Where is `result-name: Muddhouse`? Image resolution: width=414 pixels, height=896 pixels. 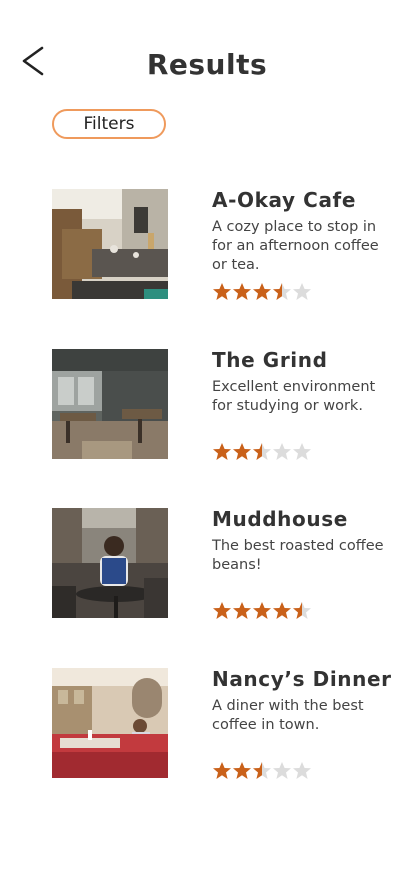
result-name: Muddhouse is located at coordinates (280, 519).